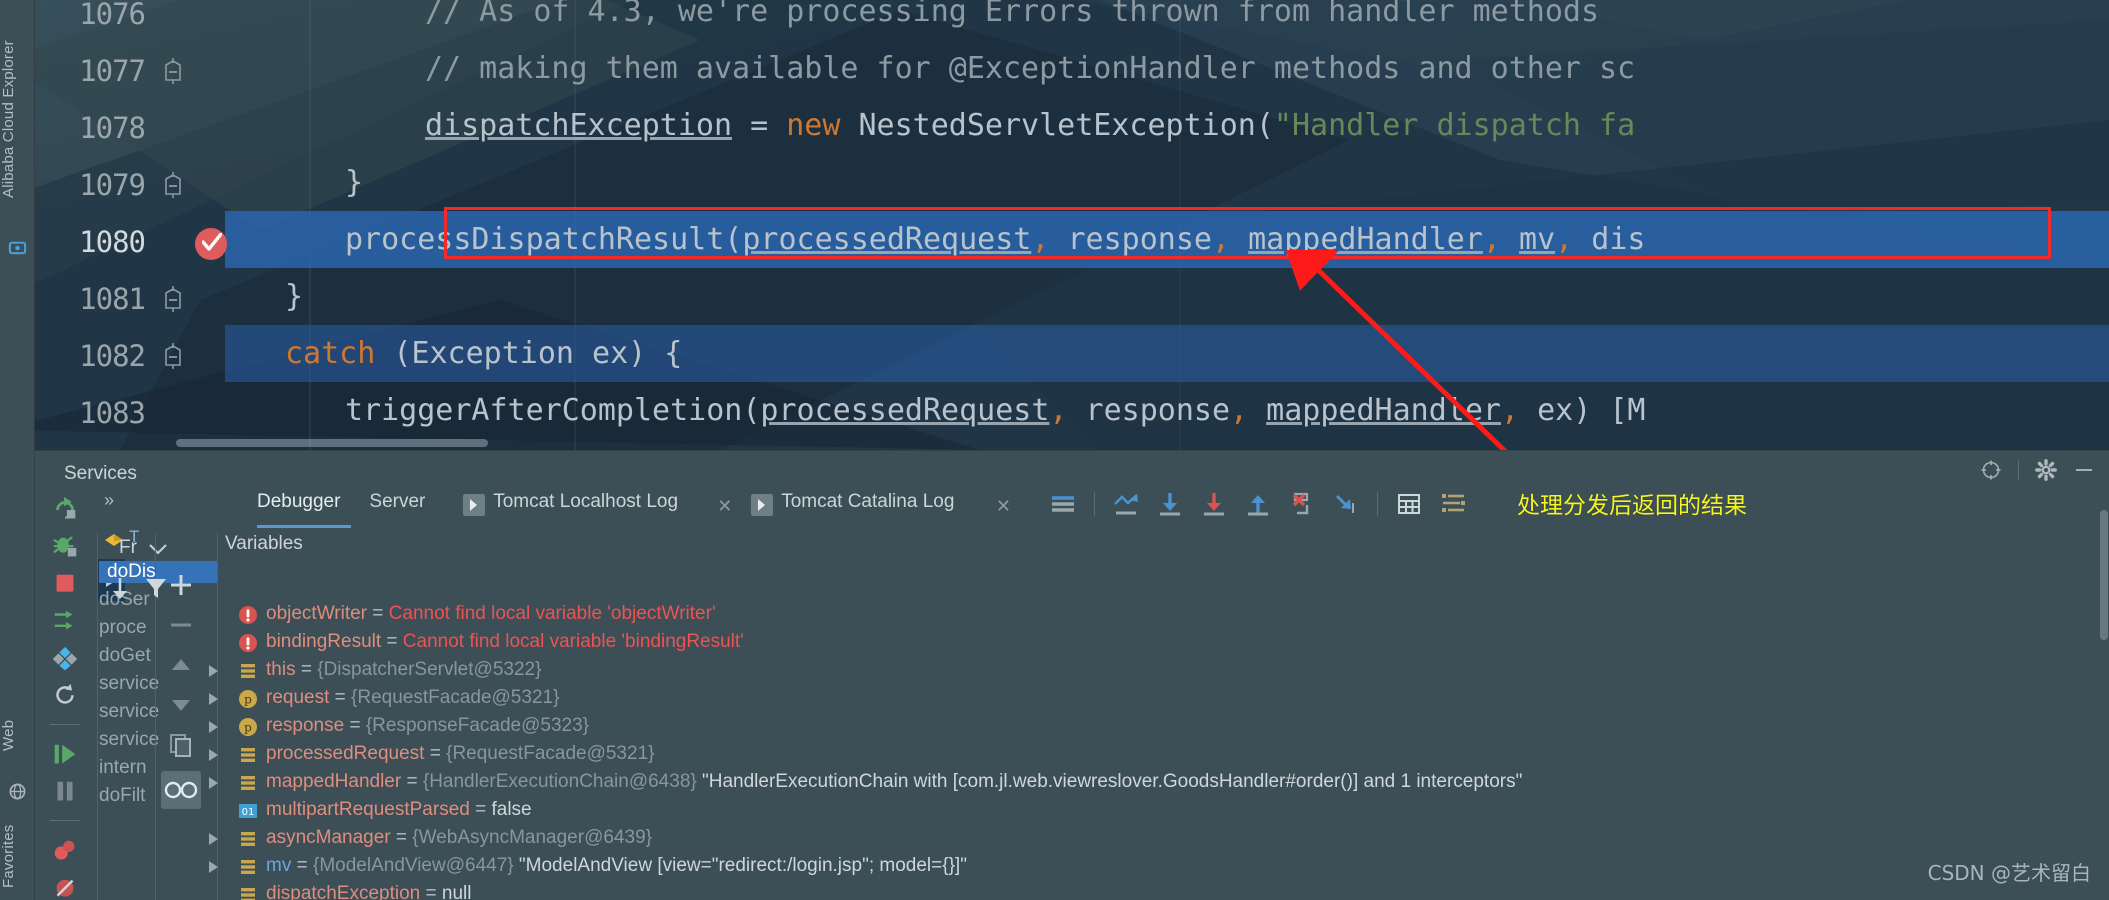 Image resolution: width=2109 pixels, height=900 pixels. What do you see at coordinates (147, 239) in the screenshot?
I see `gutter-row: 1080` at bounding box center [147, 239].